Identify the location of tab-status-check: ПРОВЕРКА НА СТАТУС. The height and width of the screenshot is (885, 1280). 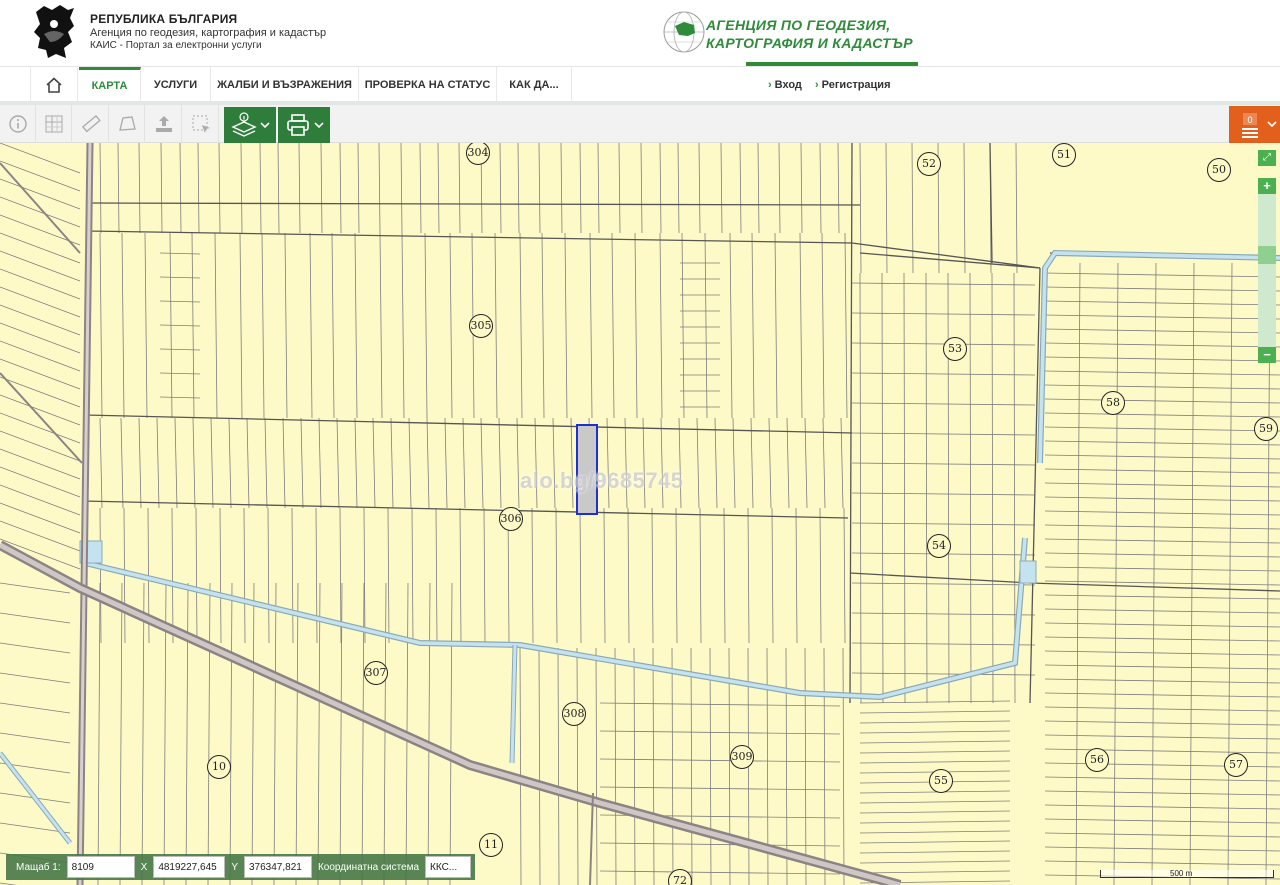
(428, 85).